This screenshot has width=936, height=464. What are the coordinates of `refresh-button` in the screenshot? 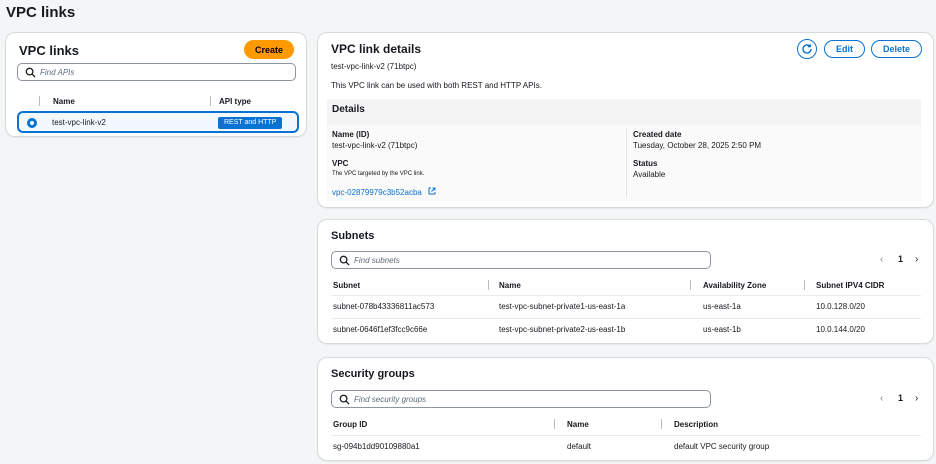 It's located at (807, 49).